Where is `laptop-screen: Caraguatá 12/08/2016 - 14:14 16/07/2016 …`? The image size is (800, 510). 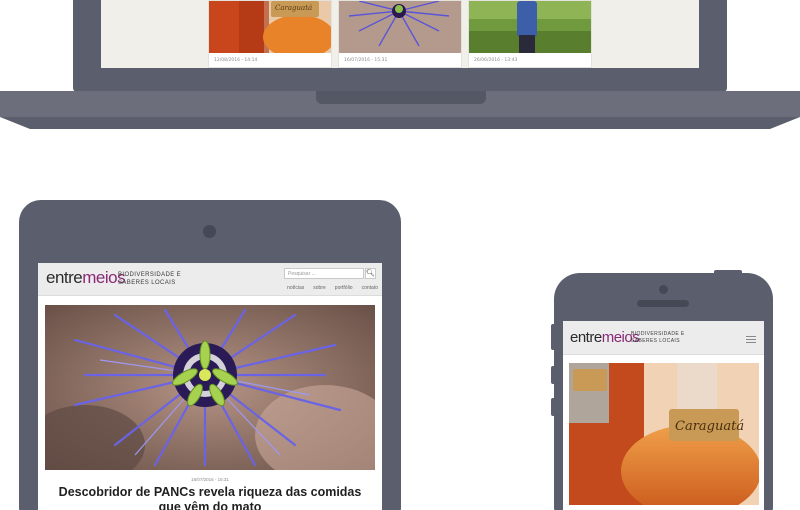 laptop-screen: Caraguatá 12/08/2016 - 14:14 16/07/2016 … is located at coordinates (400, 34).